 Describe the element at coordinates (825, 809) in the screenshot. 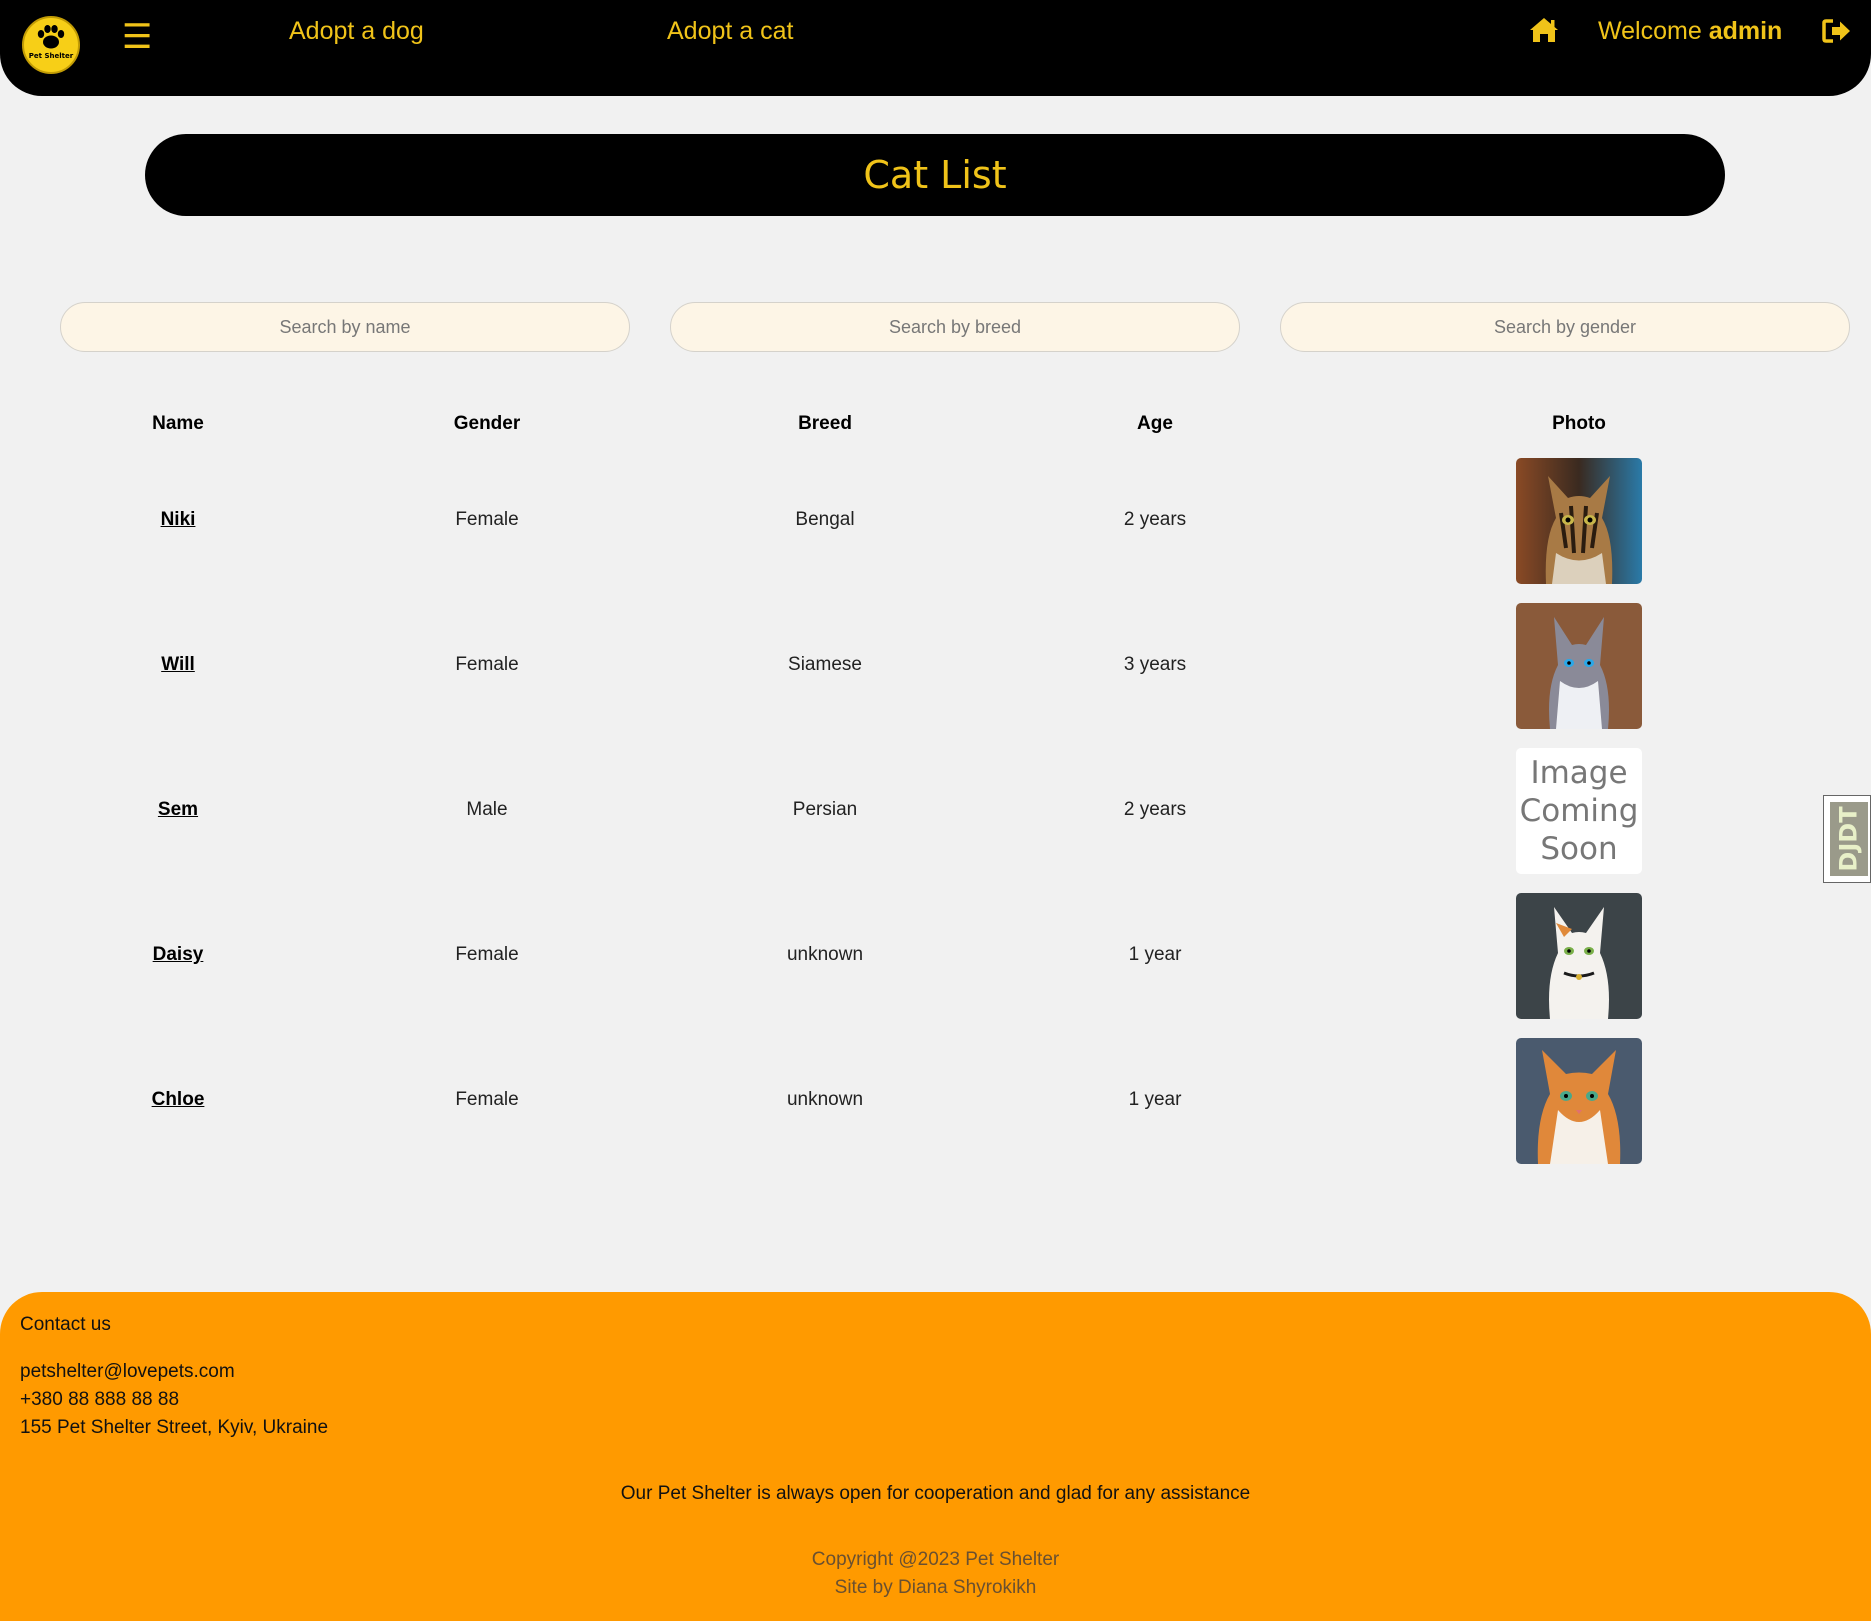

I see `cat-breed: Persian` at that location.